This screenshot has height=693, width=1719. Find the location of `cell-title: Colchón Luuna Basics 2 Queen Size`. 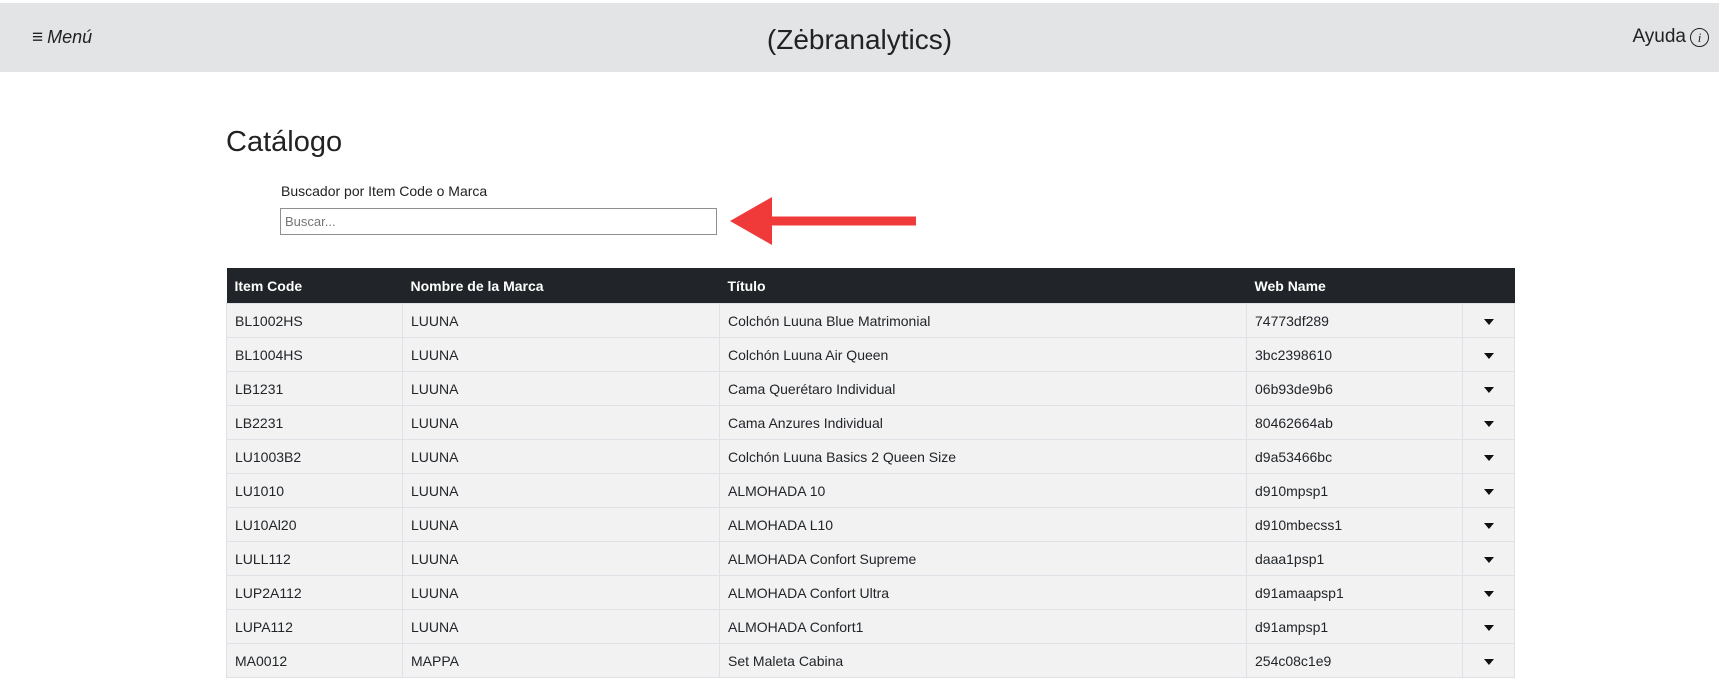

cell-title: Colchón Luuna Basics 2 Queen Size is located at coordinates (983, 456).